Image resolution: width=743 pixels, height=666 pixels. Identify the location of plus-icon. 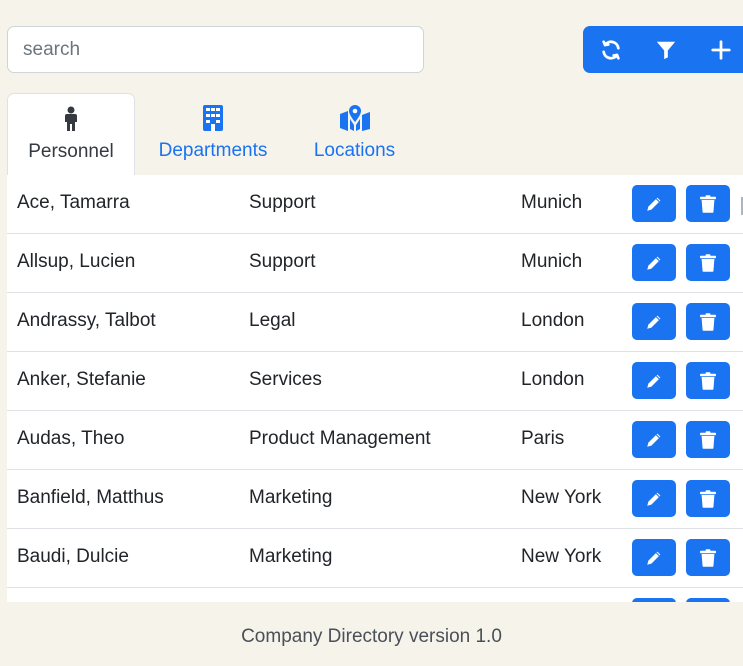
(721, 50).